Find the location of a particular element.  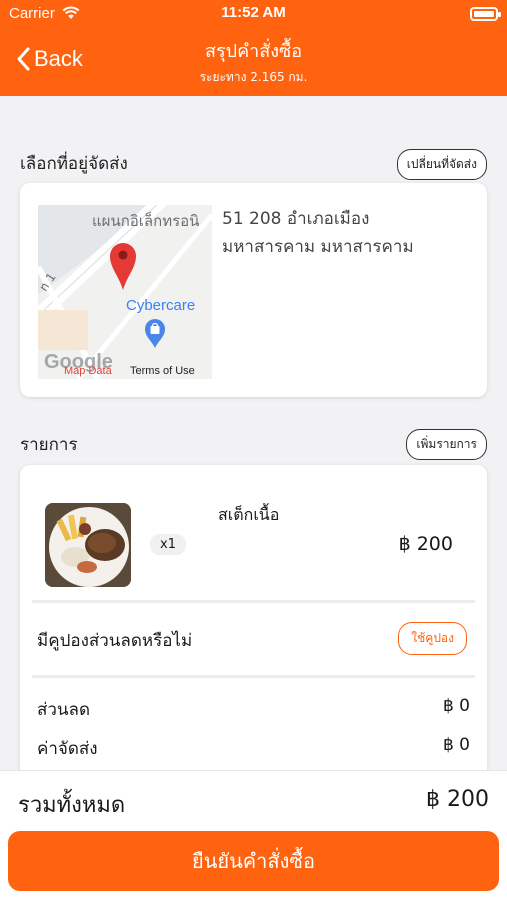

distance-subtitle: ระยะทาง 2.165 กม. is located at coordinates (253, 77).